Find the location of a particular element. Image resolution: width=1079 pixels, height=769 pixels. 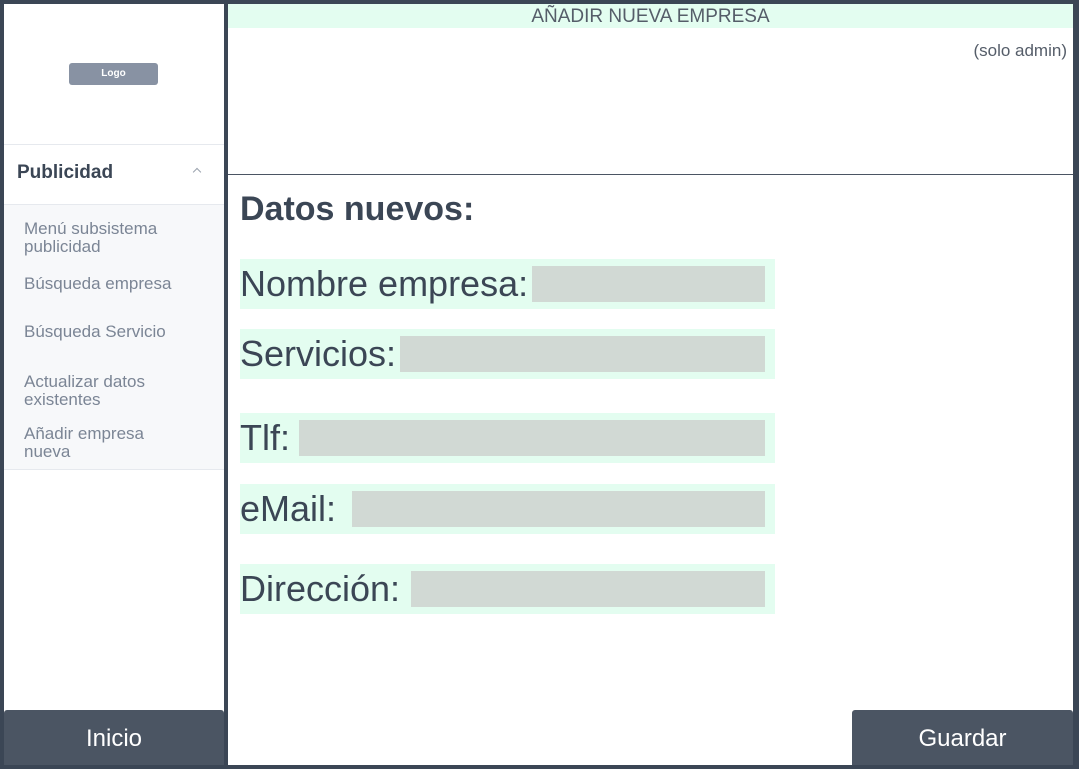

sidebar-item-actualizar-datos: Actualizar datos existentes is located at coordinates (109, 391).